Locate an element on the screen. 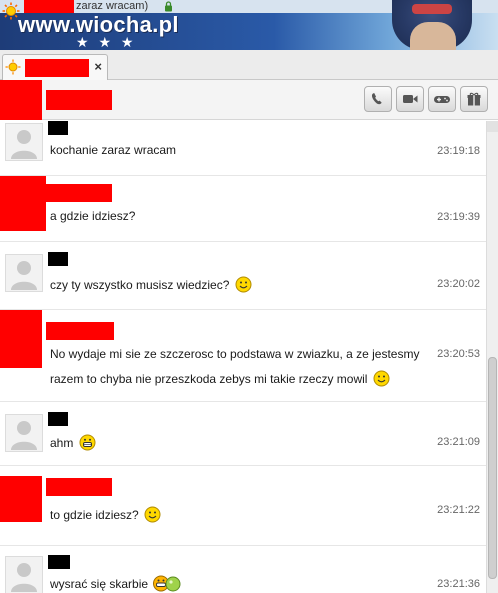  video-call-button is located at coordinates (410, 99).